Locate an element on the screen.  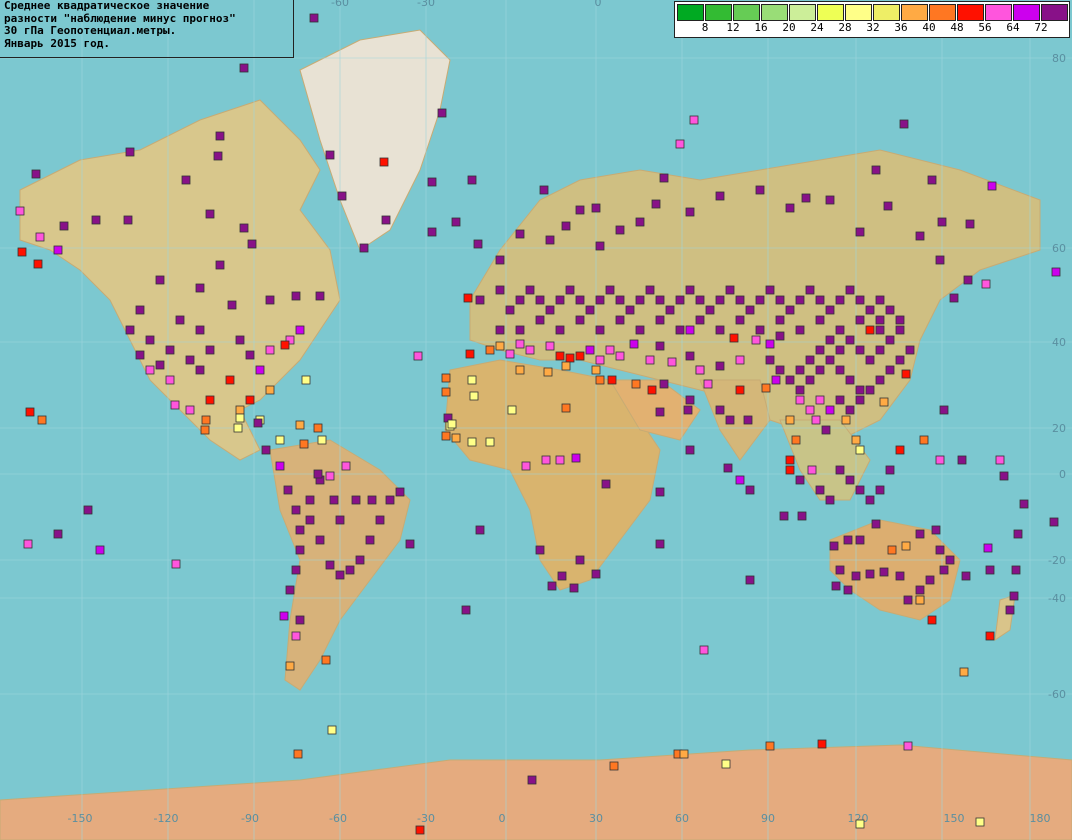
legend-label: 28 is located at coordinates (845, 27).